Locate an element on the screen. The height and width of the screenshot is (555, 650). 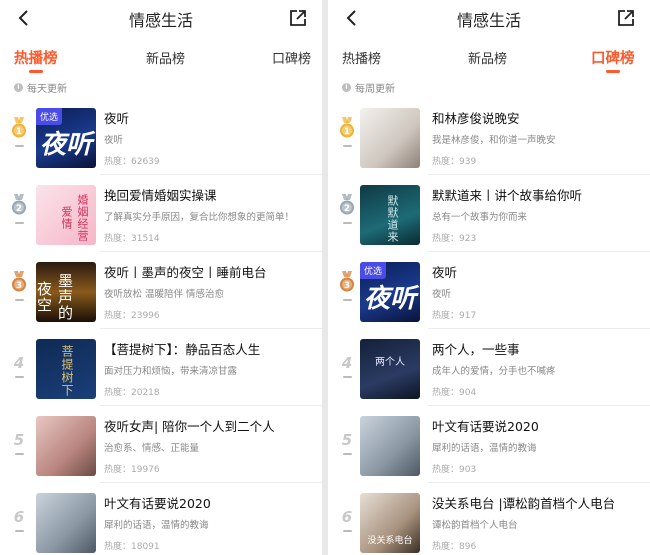
list-item: 5 夜听女声| 陪你一个人到二个人 治愈系、情感、正能量 热度：19976 is located at coordinates (161, 444).